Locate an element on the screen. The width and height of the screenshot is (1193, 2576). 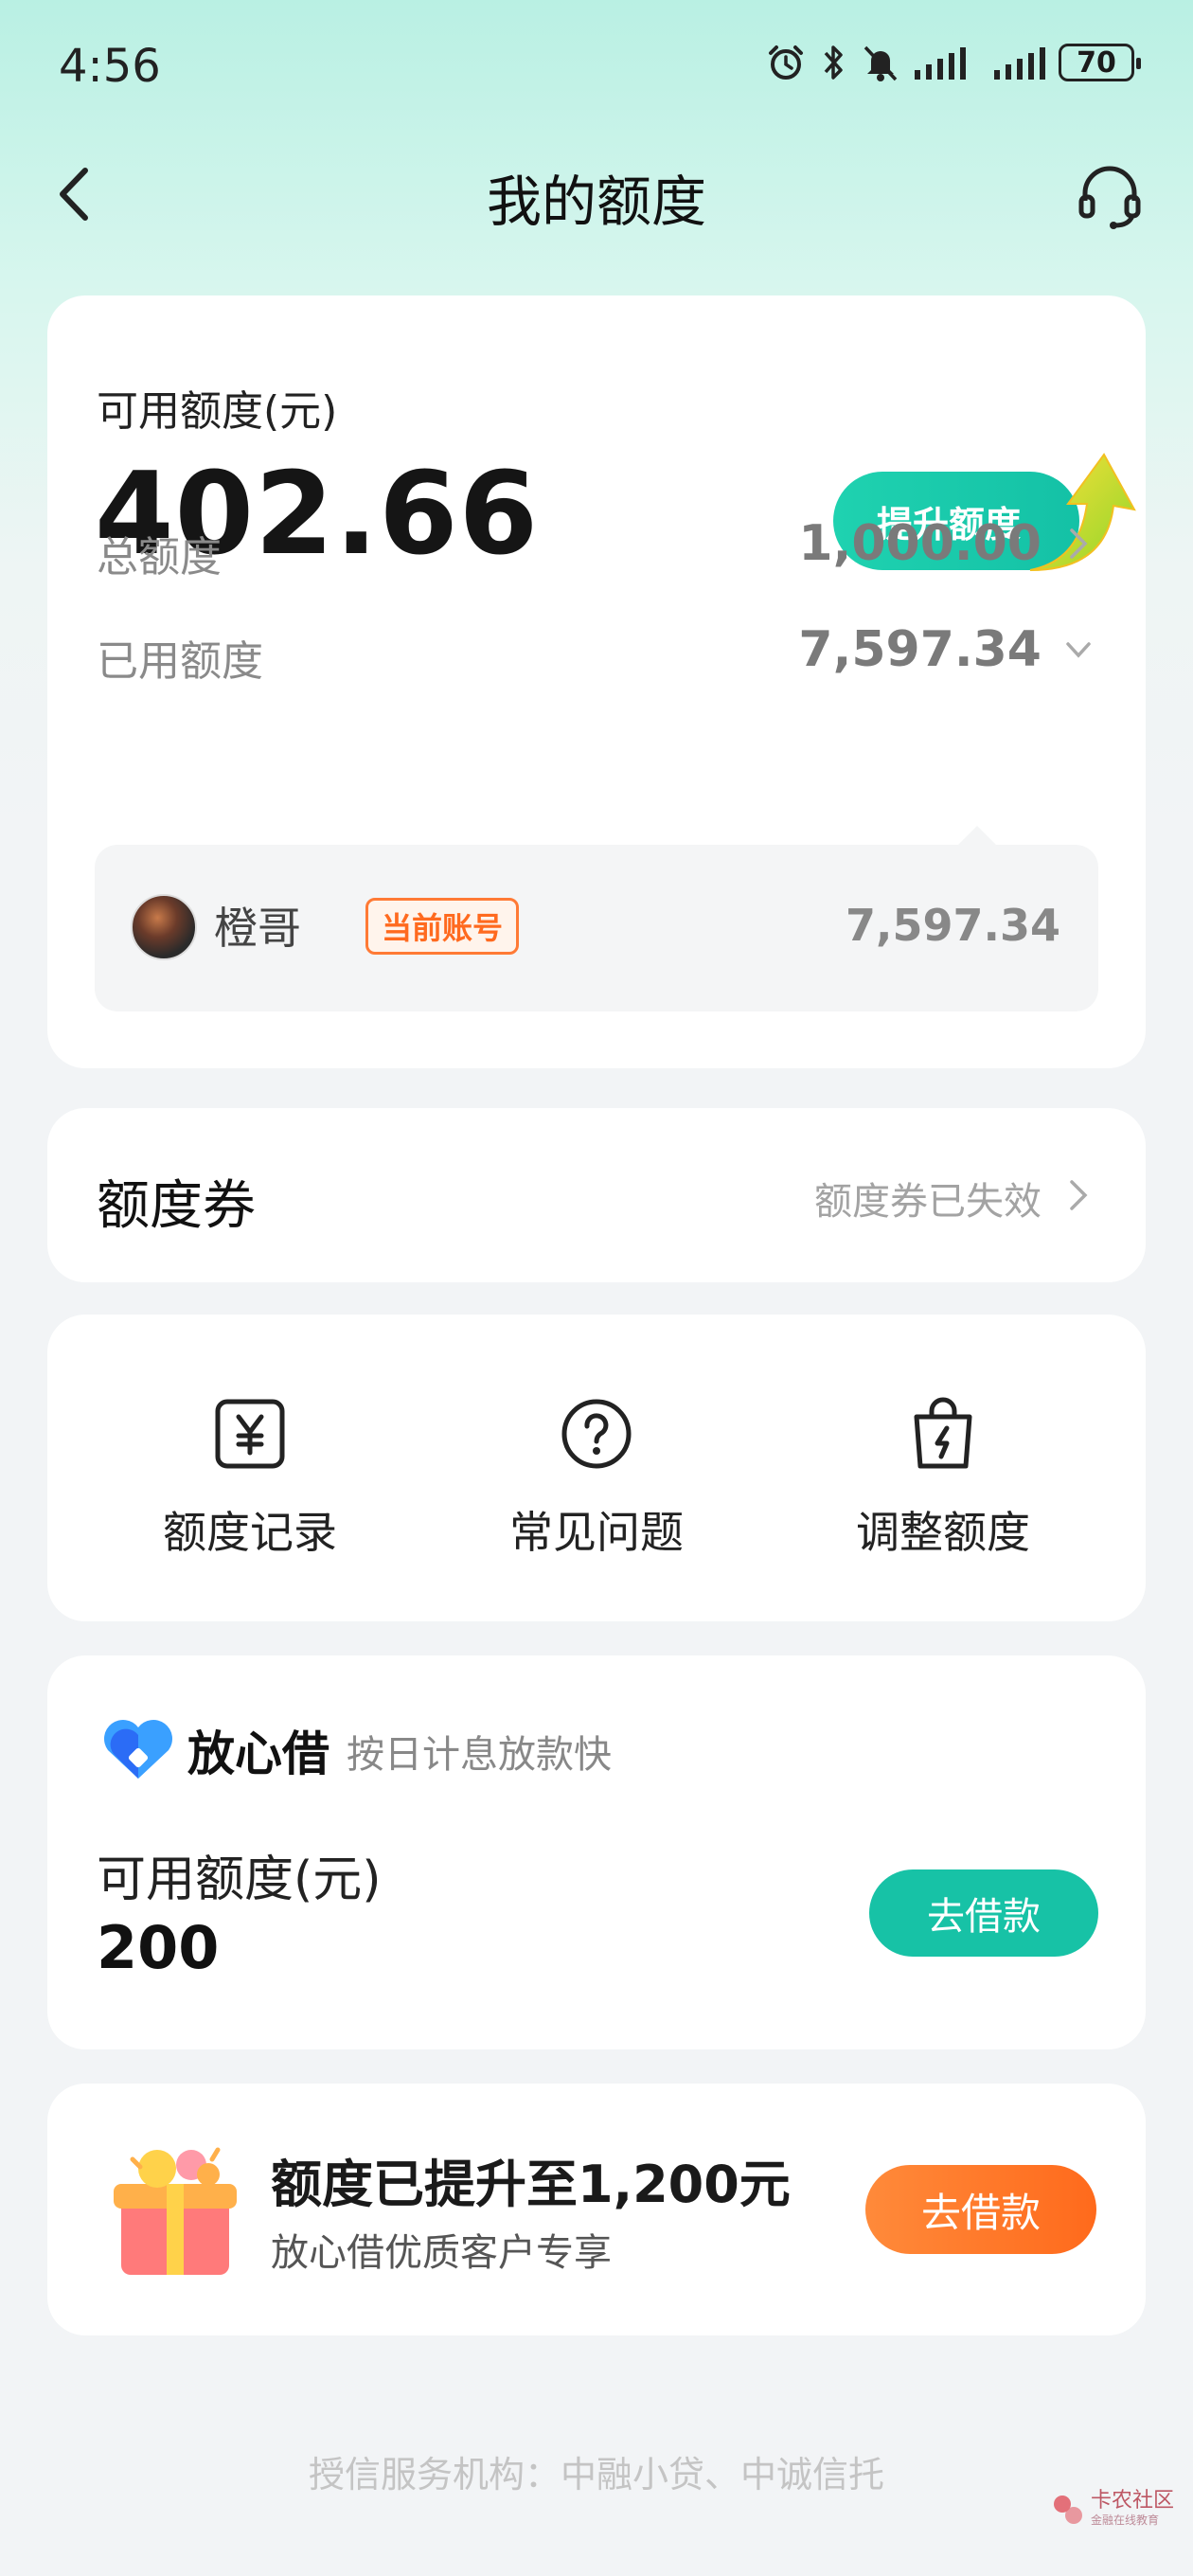
loan-slogan: 按日计息放款快 is located at coordinates (479, 1755).